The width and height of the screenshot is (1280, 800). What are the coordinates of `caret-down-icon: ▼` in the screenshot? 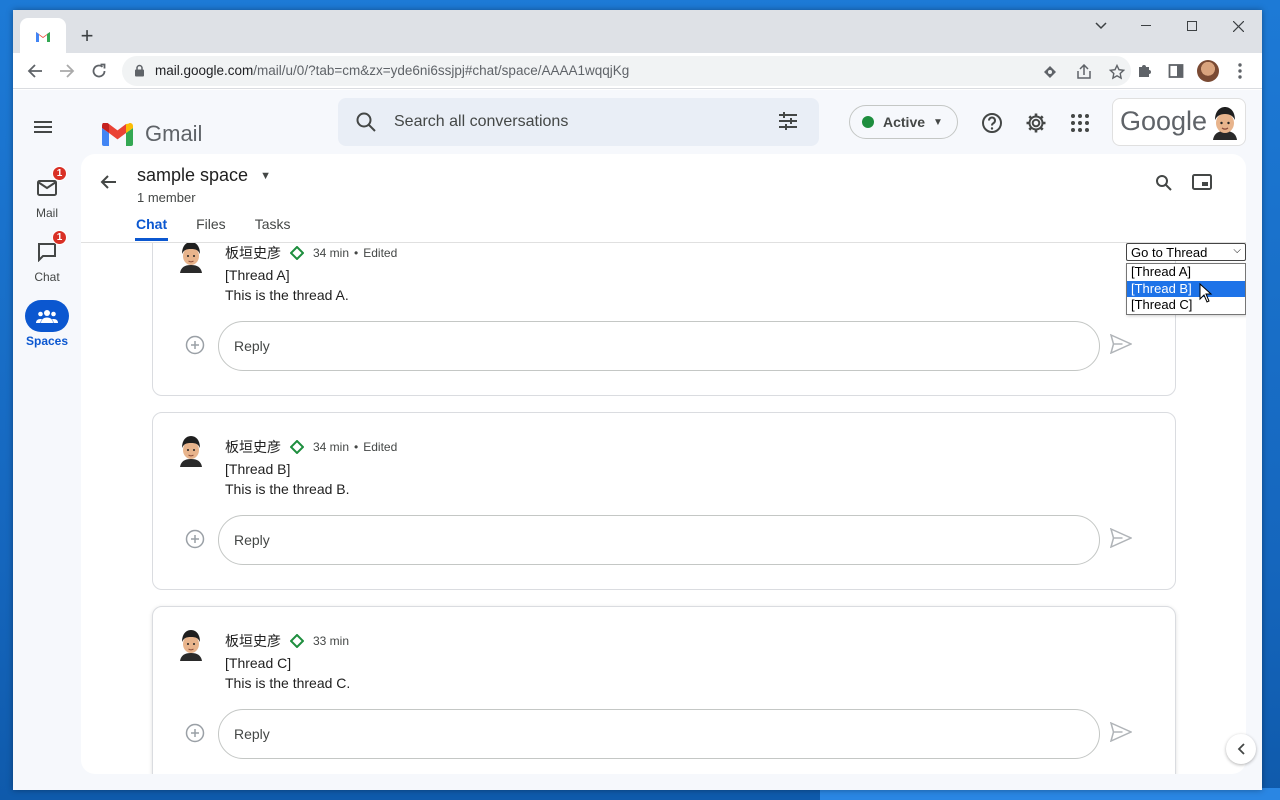 It's located at (265, 175).